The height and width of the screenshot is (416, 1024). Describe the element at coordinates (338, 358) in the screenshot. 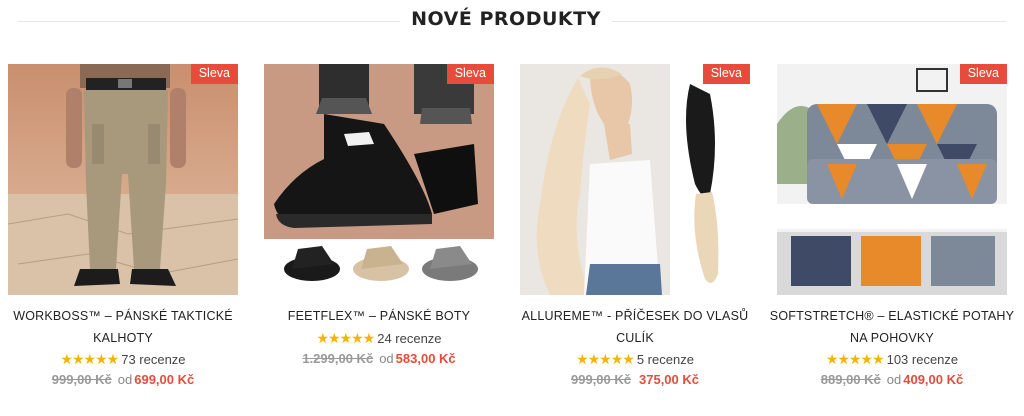

I see `old-price: 1.299,00 Kč` at that location.